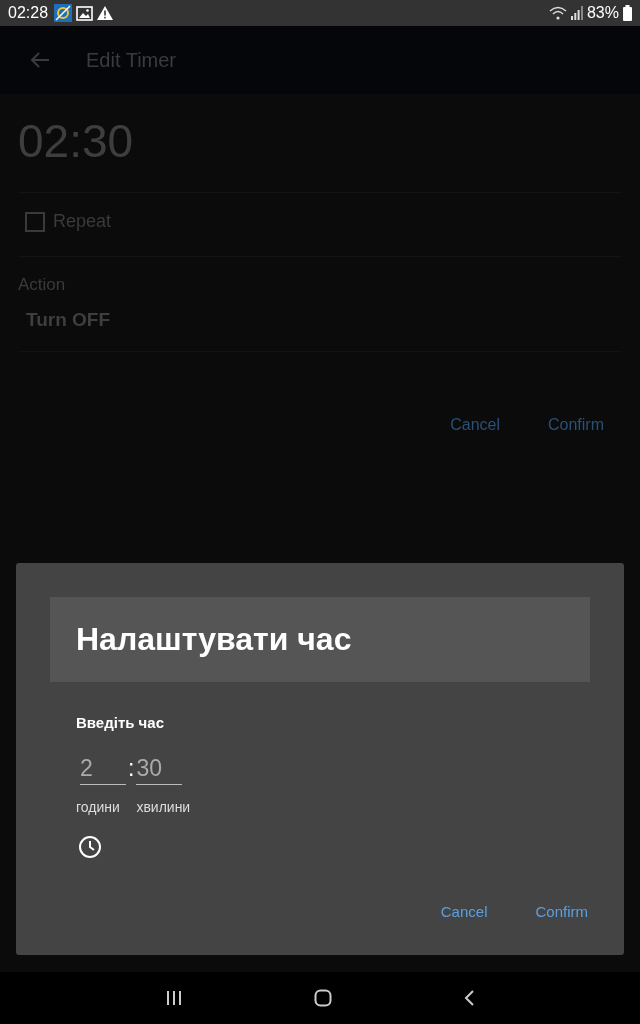 Image resolution: width=640 pixels, height=1024 pixels. Describe the element at coordinates (63, 13) in the screenshot. I see `app-notification-icon` at that location.